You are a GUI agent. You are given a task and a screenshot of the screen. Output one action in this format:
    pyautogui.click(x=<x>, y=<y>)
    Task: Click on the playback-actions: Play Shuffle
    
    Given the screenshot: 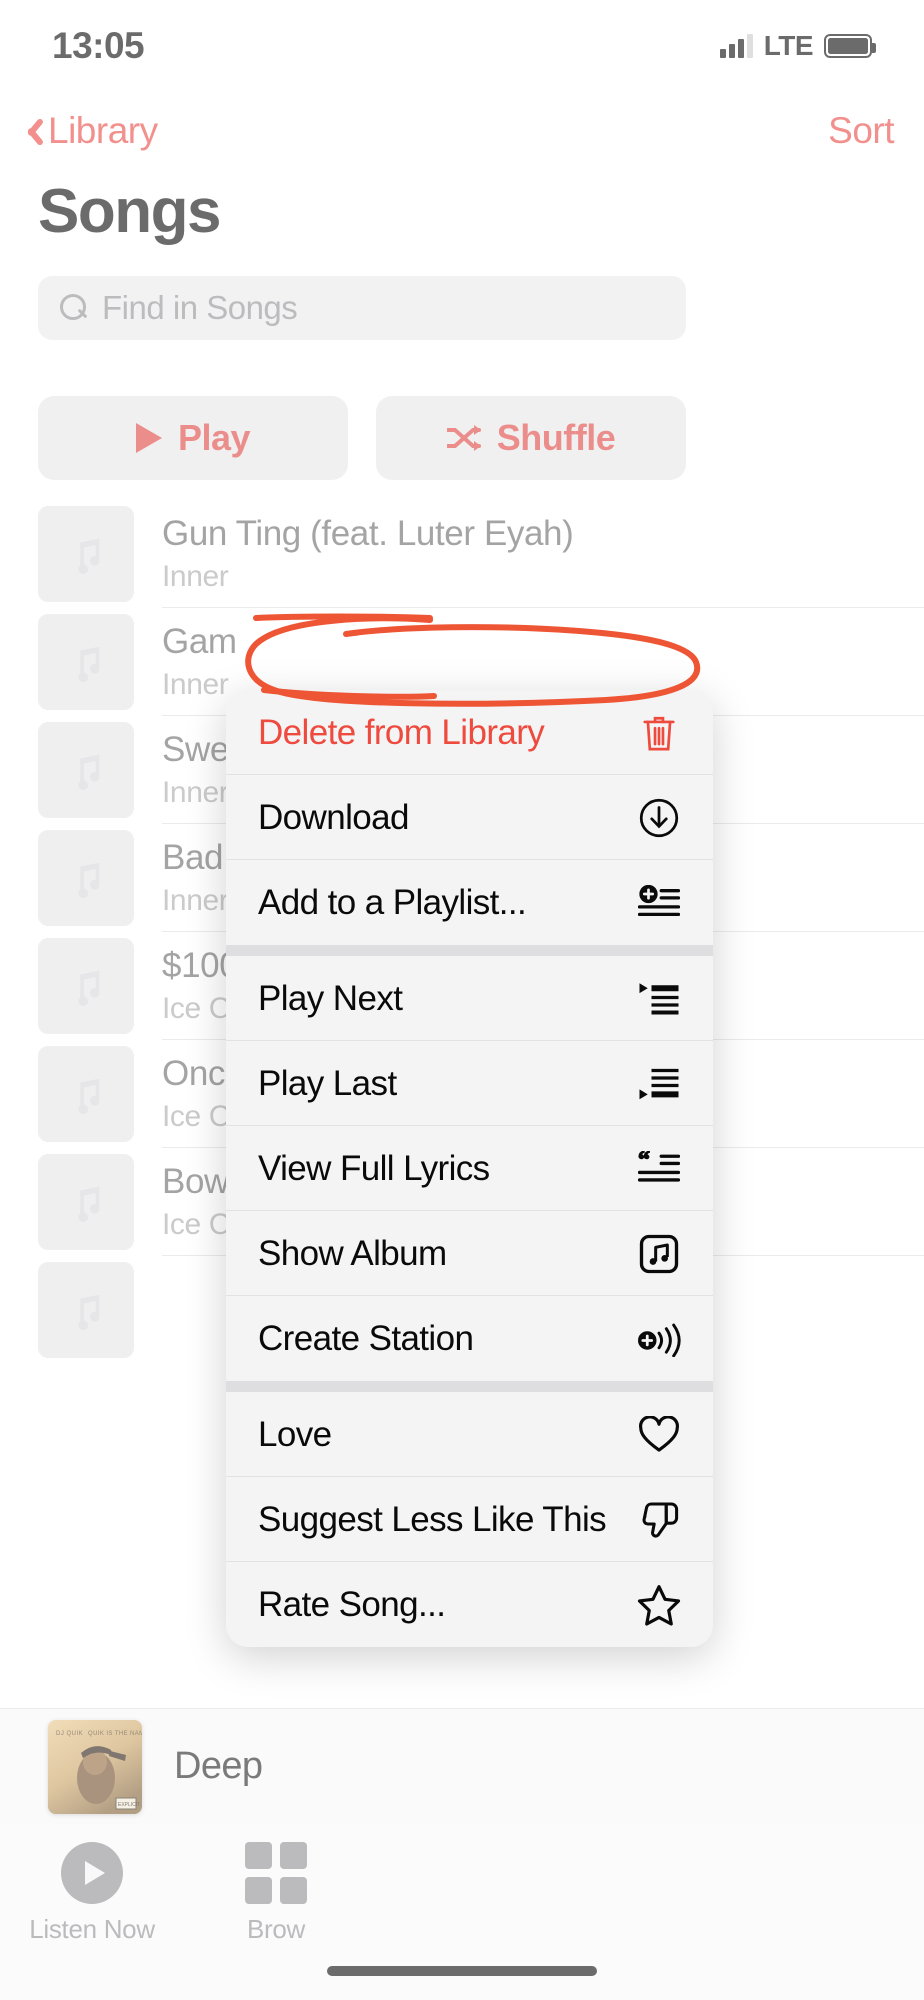 What is the action you would take?
    pyautogui.click(x=362, y=438)
    